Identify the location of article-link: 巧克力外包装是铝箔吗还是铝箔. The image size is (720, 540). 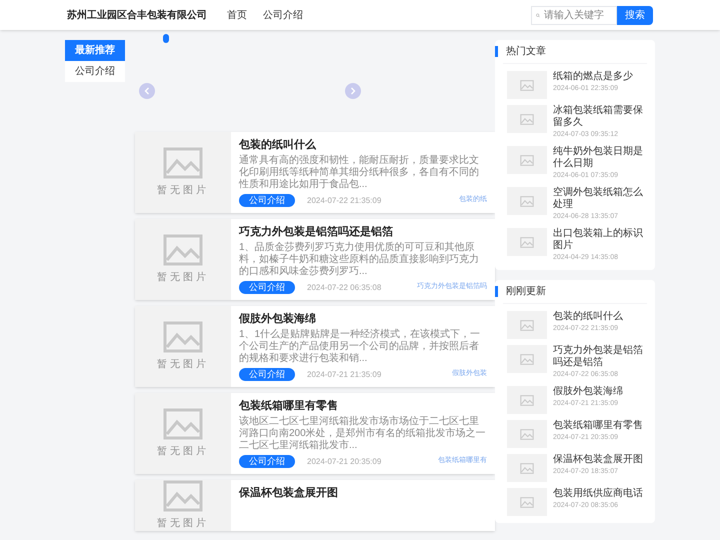
(598, 357).